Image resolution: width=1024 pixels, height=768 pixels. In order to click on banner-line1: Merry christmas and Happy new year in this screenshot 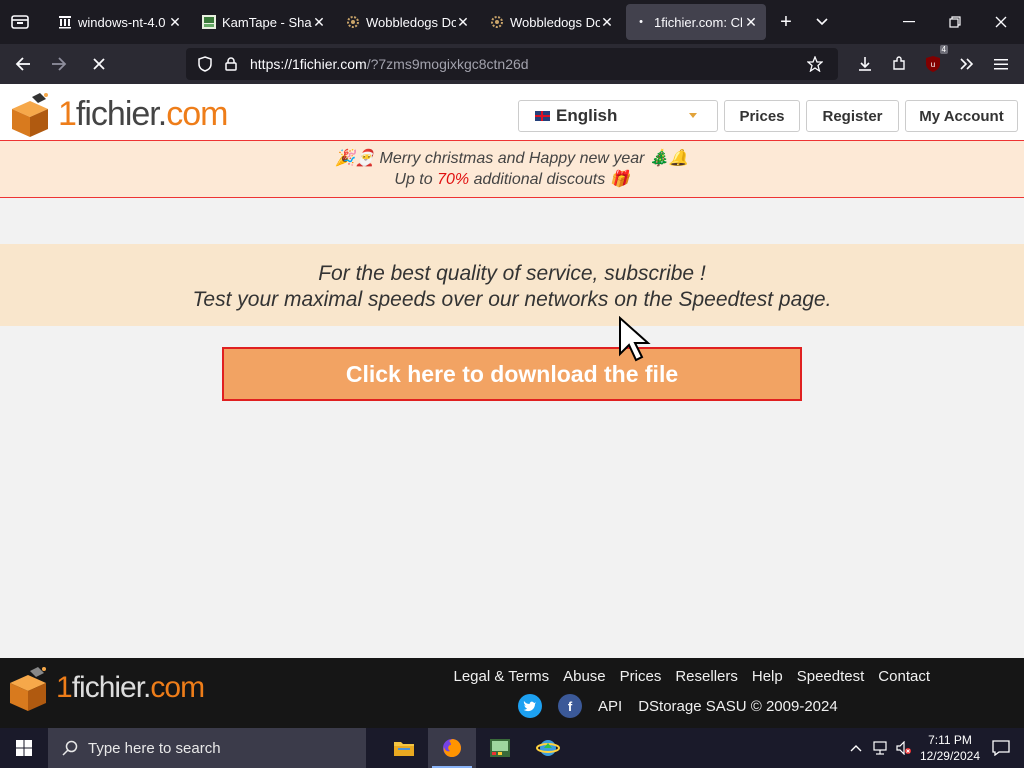, I will do `click(512, 158)`.